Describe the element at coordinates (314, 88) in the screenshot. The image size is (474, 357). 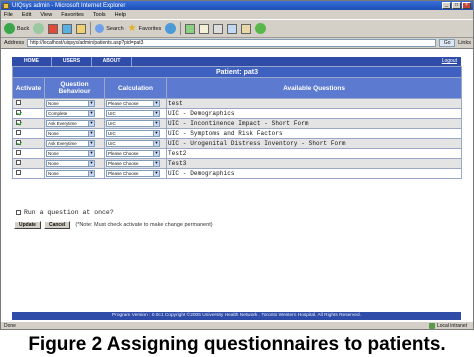
I see `header-questions: Available Questions` at that location.